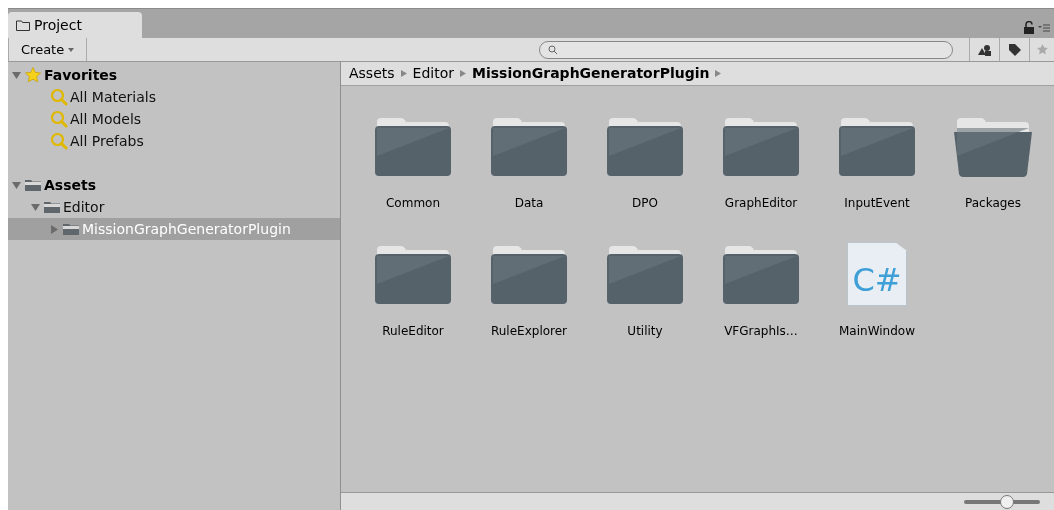  I want to click on asset-label: MainWindow, so click(877, 331).